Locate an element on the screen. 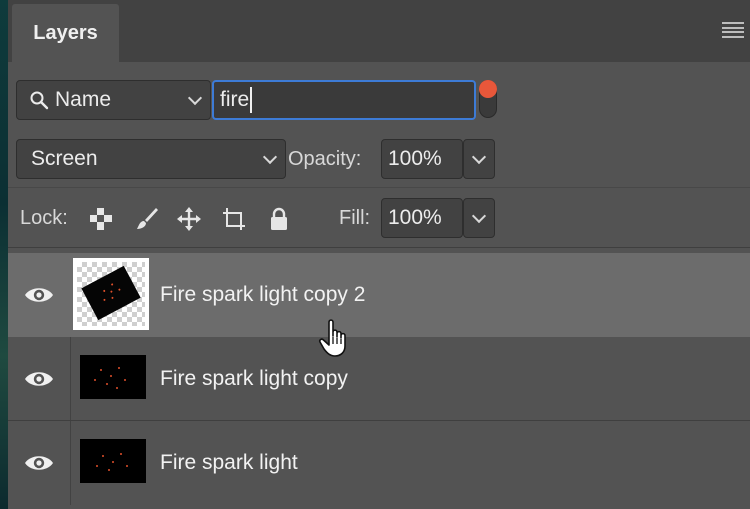  blend-mode-value: Screen is located at coordinates (64, 158).